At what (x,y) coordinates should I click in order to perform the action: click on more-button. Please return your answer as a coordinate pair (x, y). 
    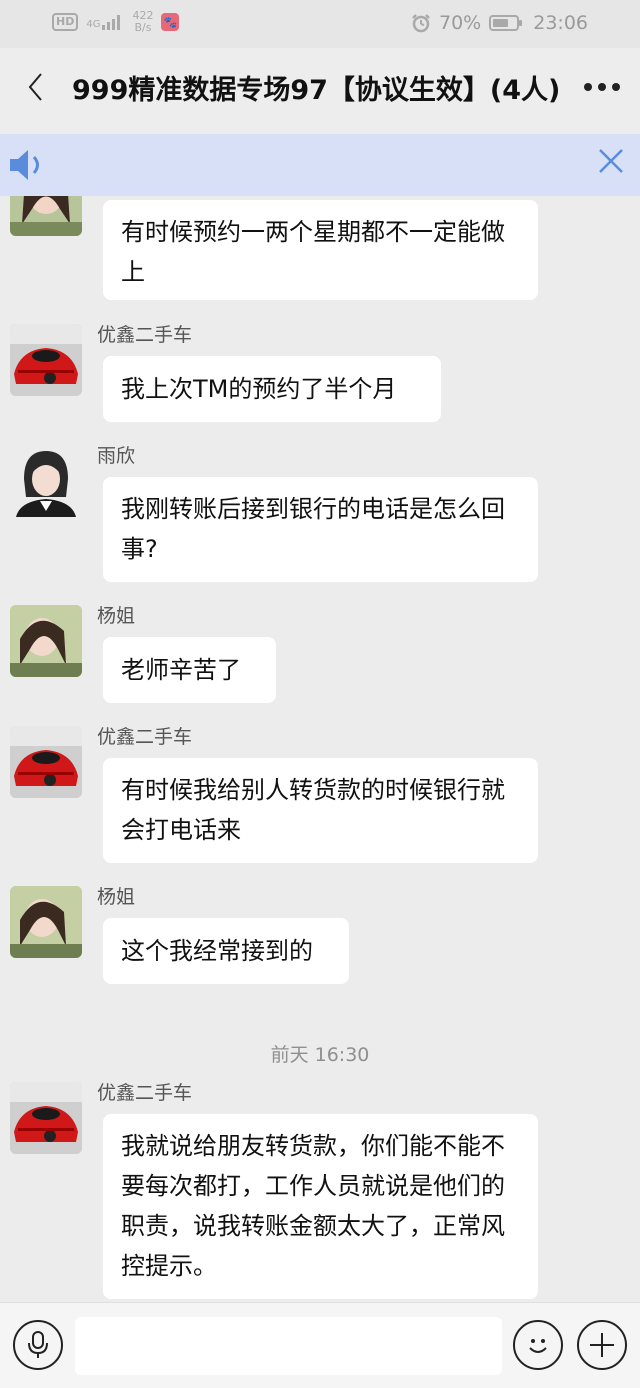
    Looking at the image, I should click on (602, 92).